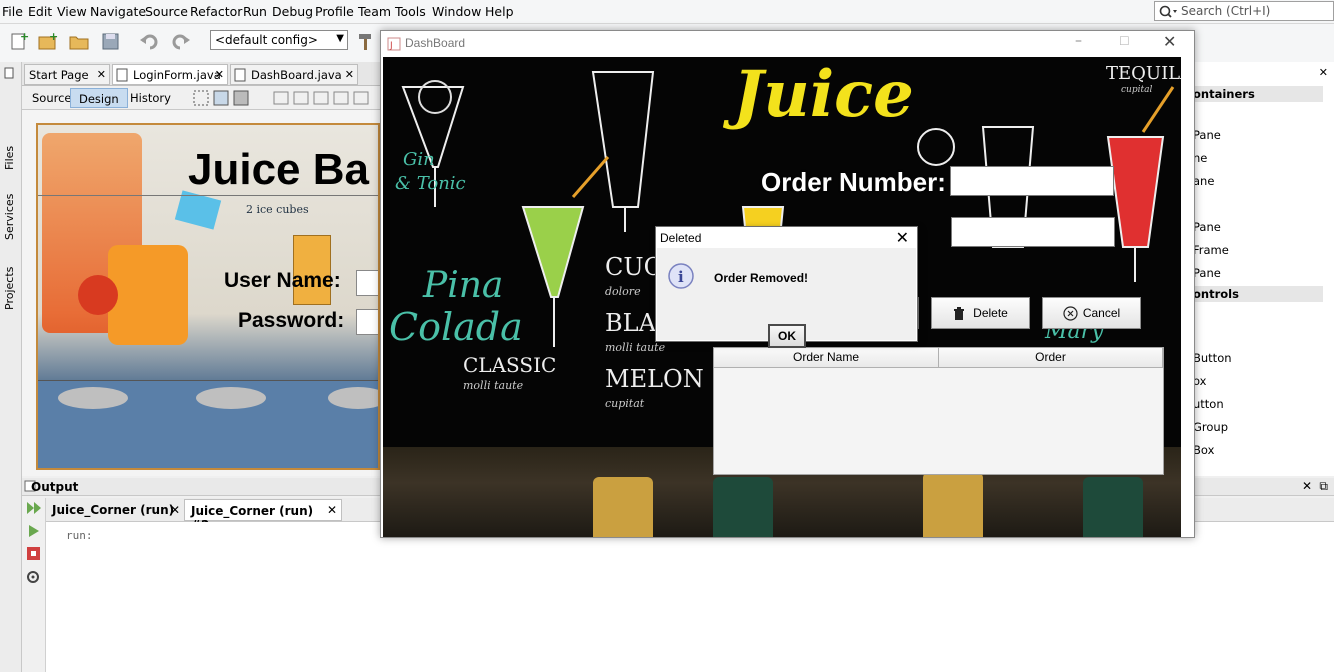 Image resolution: width=1334 pixels, height=672 pixels. I want to click on palette-item: Button, so click(1212, 358).